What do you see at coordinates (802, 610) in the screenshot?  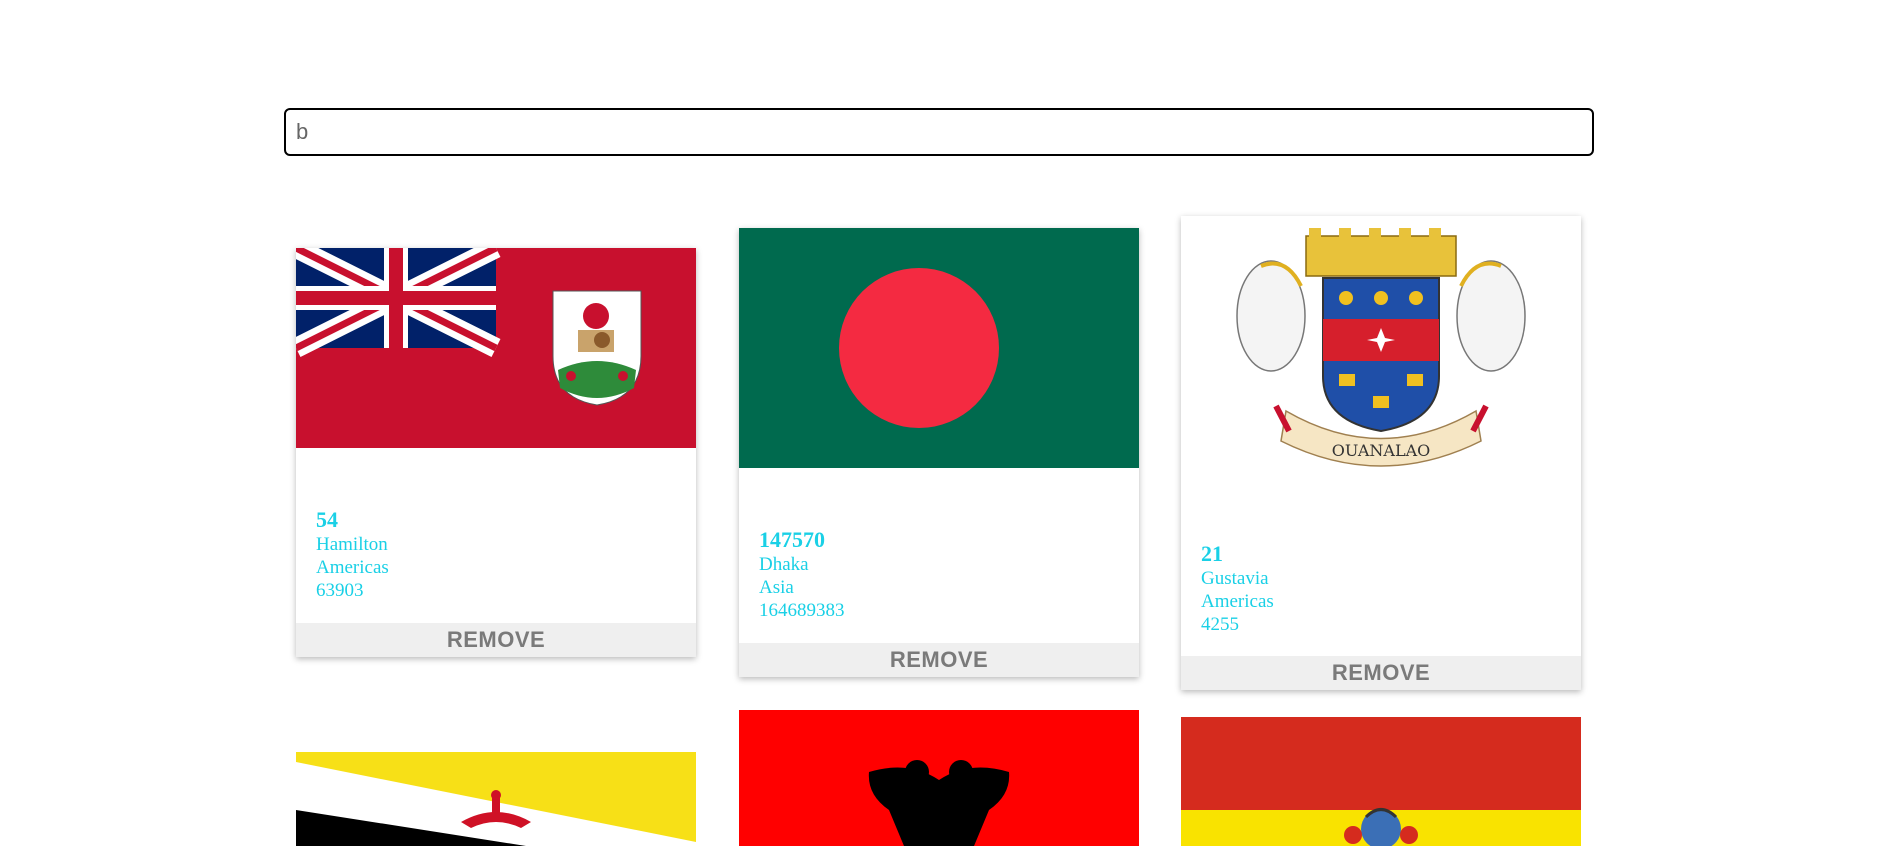 I see `card-population: 164689383` at bounding box center [802, 610].